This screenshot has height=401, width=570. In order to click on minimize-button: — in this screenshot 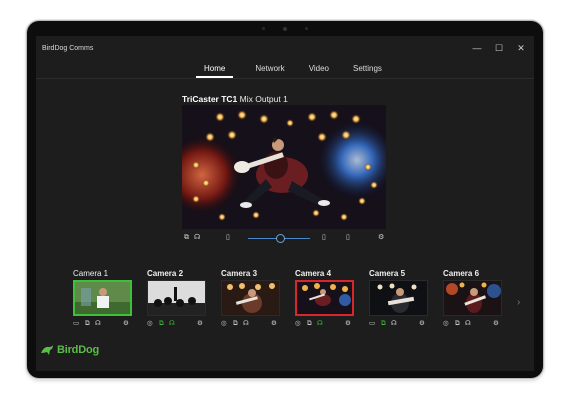, I will do `click(477, 48)`.